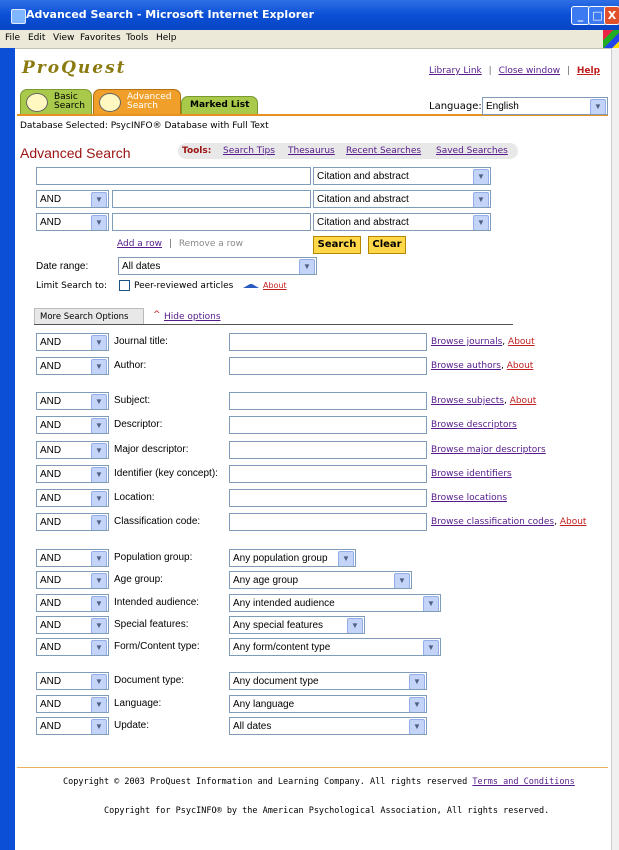 The height and width of the screenshot is (850, 619). What do you see at coordinates (611, 15) in the screenshot?
I see `close-window-button: X` at bounding box center [611, 15].